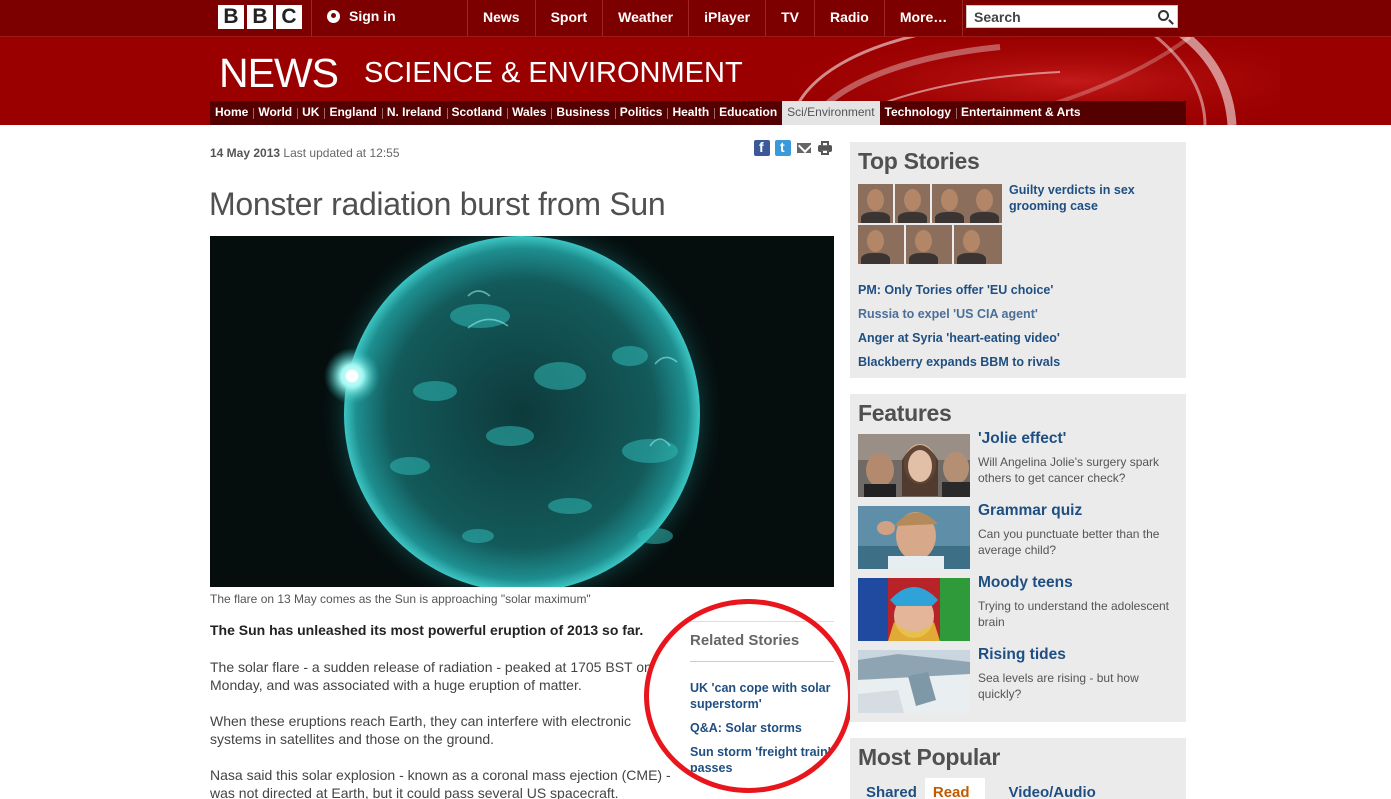 This screenshot has width=1391, height=799. I want to click on related-story-link: Q&A: Solar storms, so click(762, 728).